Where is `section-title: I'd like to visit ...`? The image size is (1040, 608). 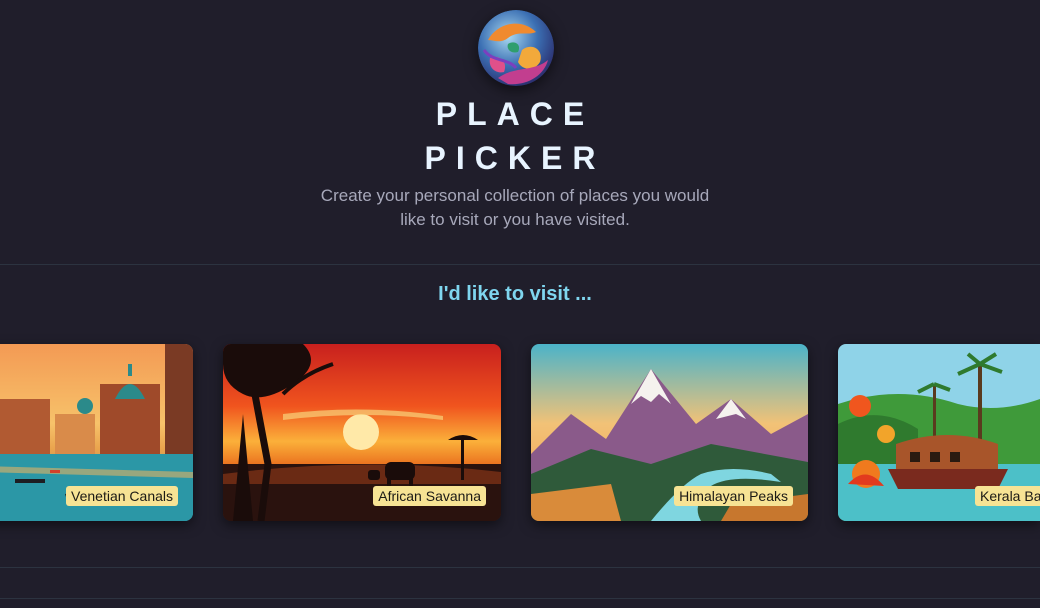 section-title: I'd like to visit ... is located at coordinates (515, 294).